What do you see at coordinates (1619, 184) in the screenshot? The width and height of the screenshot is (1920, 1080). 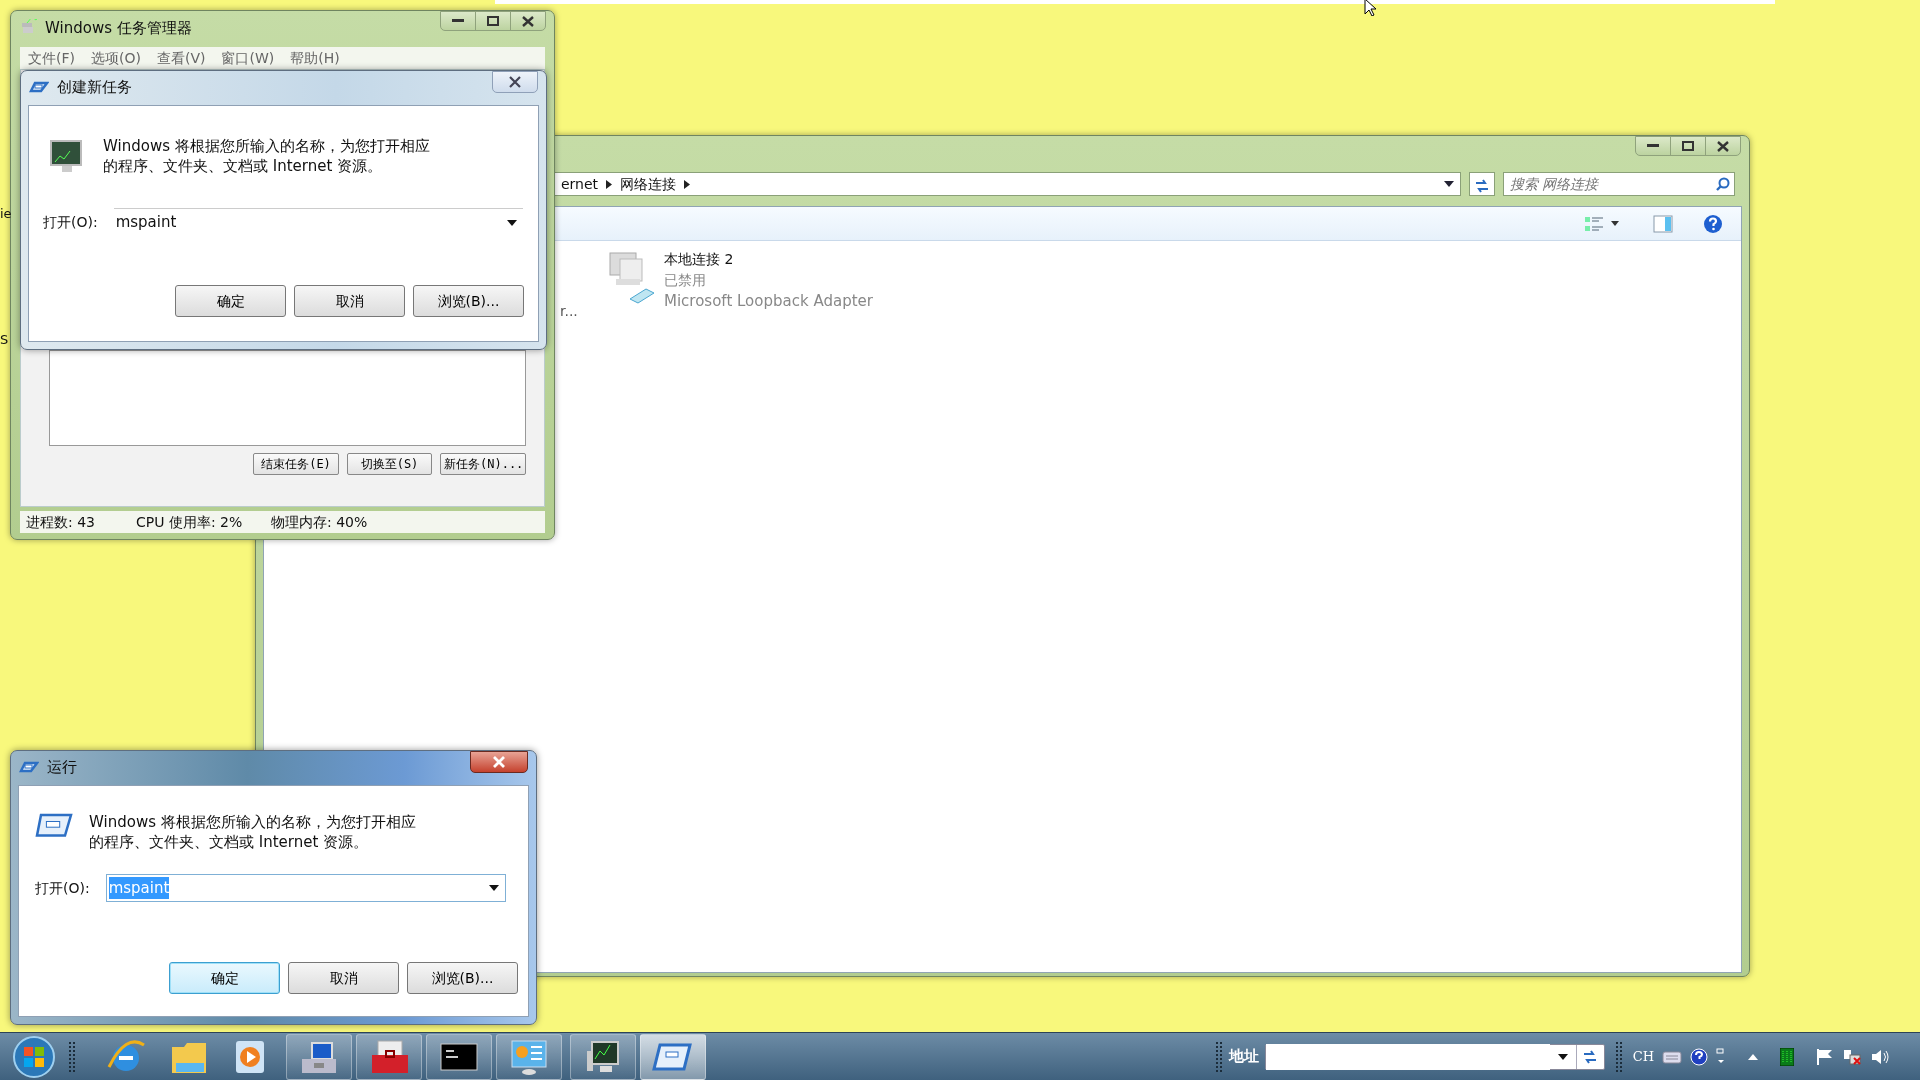 I see `search-field: 搜索 网络连接` at bounding box center [1619, 184].